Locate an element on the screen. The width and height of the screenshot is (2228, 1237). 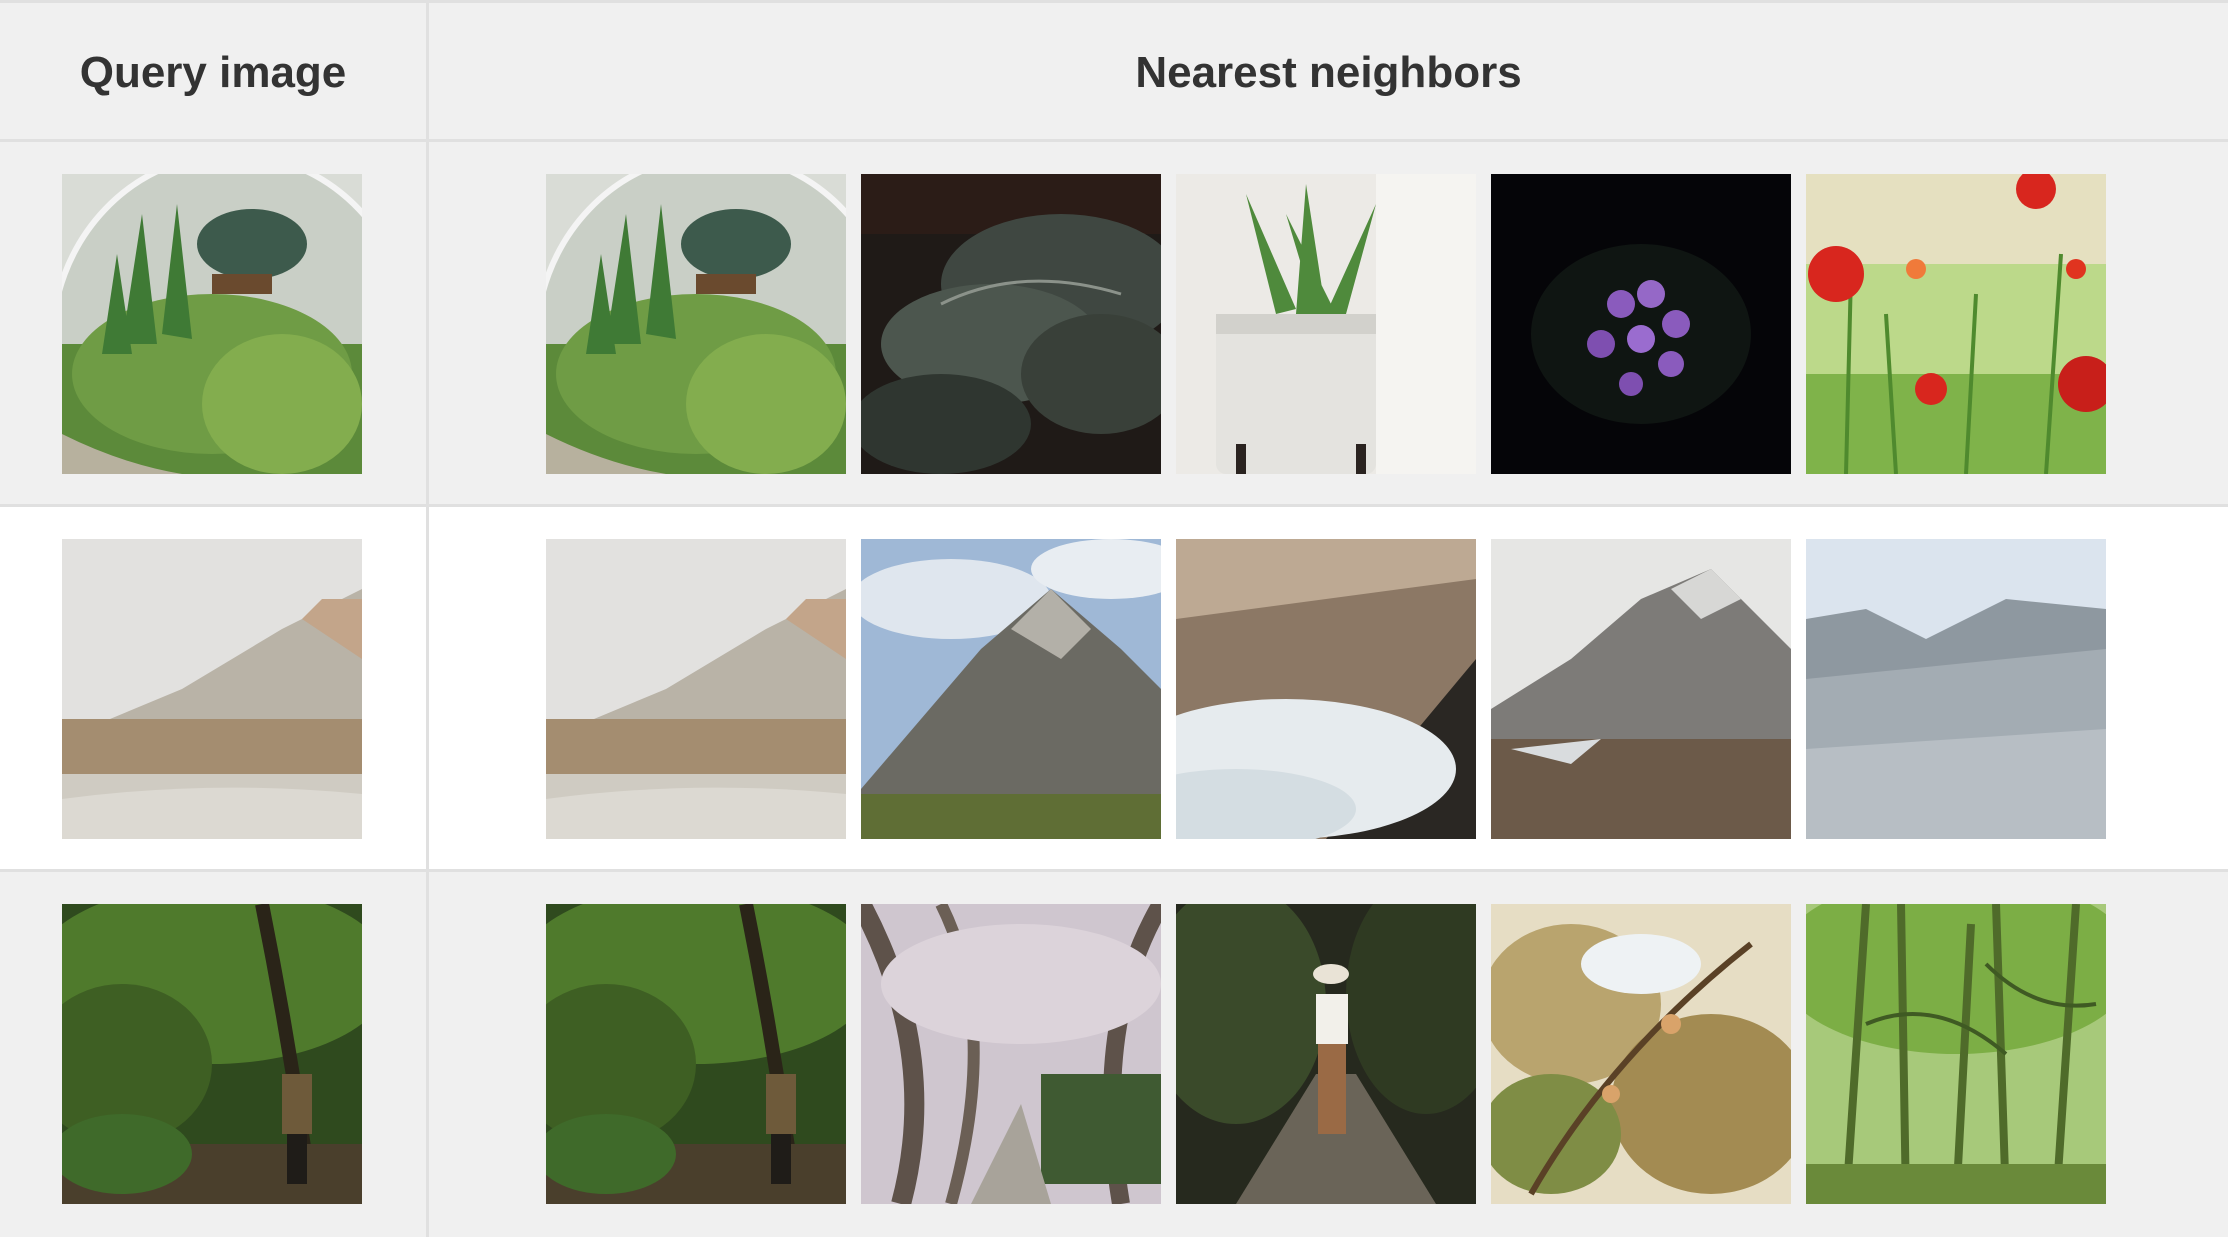
query-image-header: Query image is located at coordinates (213, 72).